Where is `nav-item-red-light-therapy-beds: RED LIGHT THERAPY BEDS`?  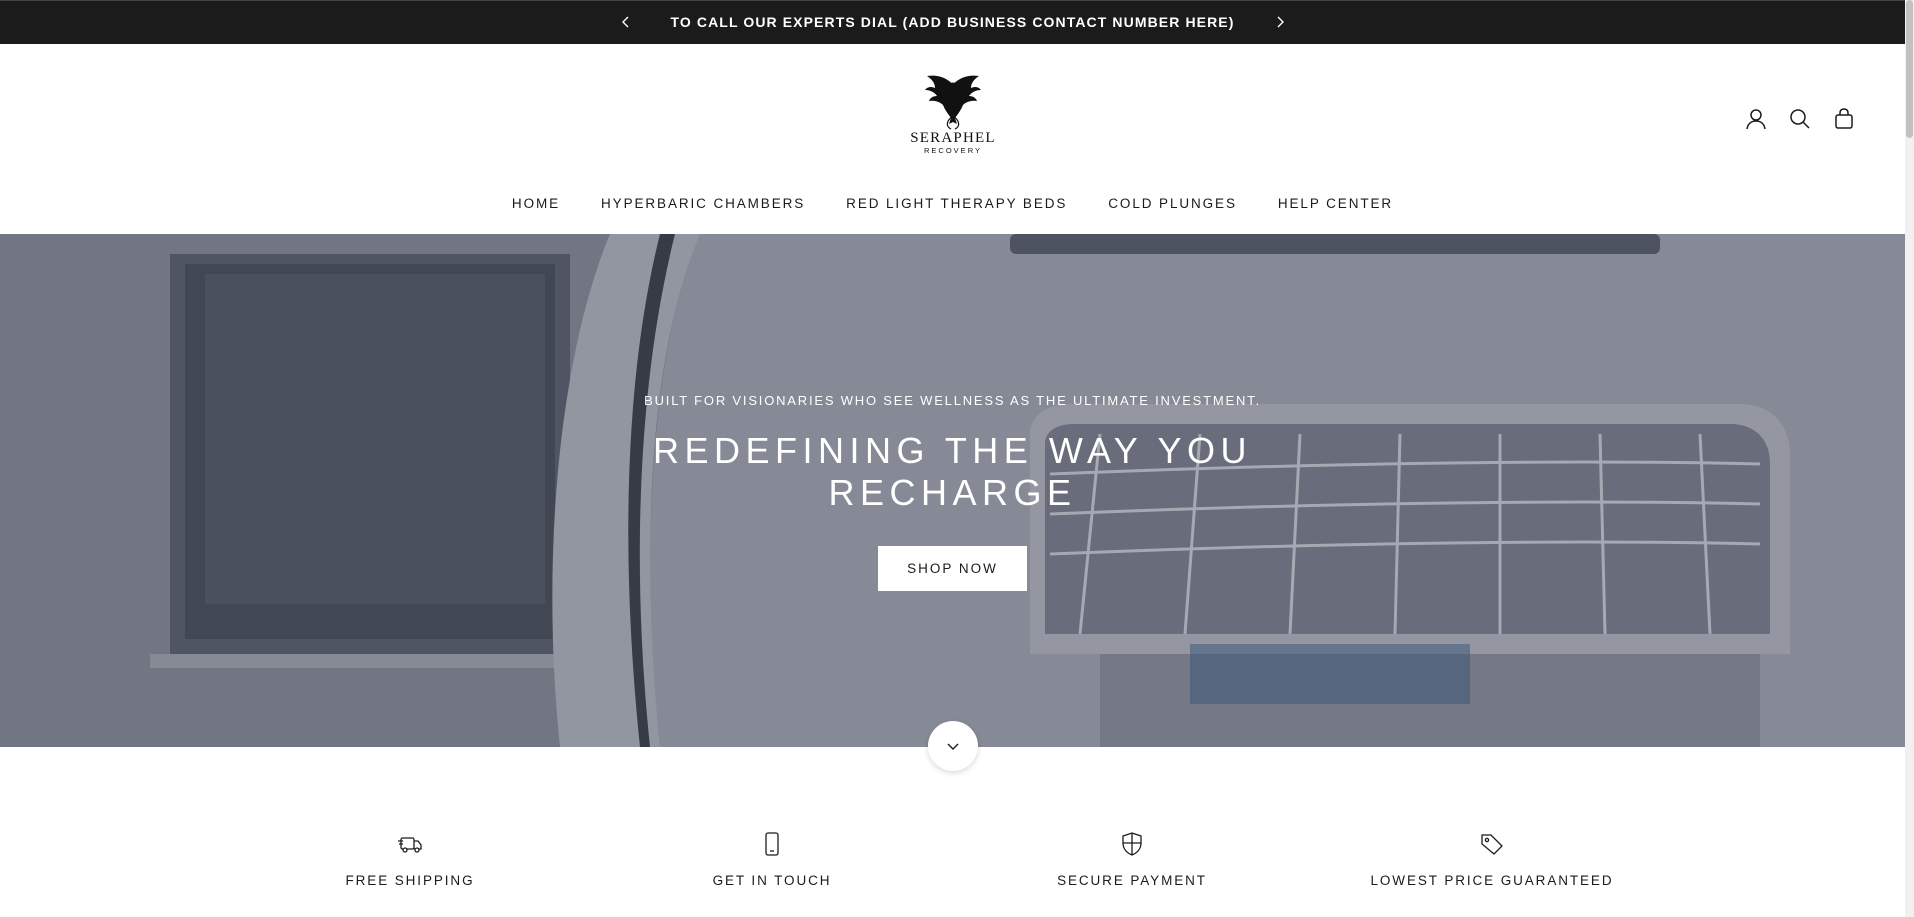
nav-item-red-light-therapy-beds: RED LIGHT THERAPY BEDS is located at coordinates (956, 203).